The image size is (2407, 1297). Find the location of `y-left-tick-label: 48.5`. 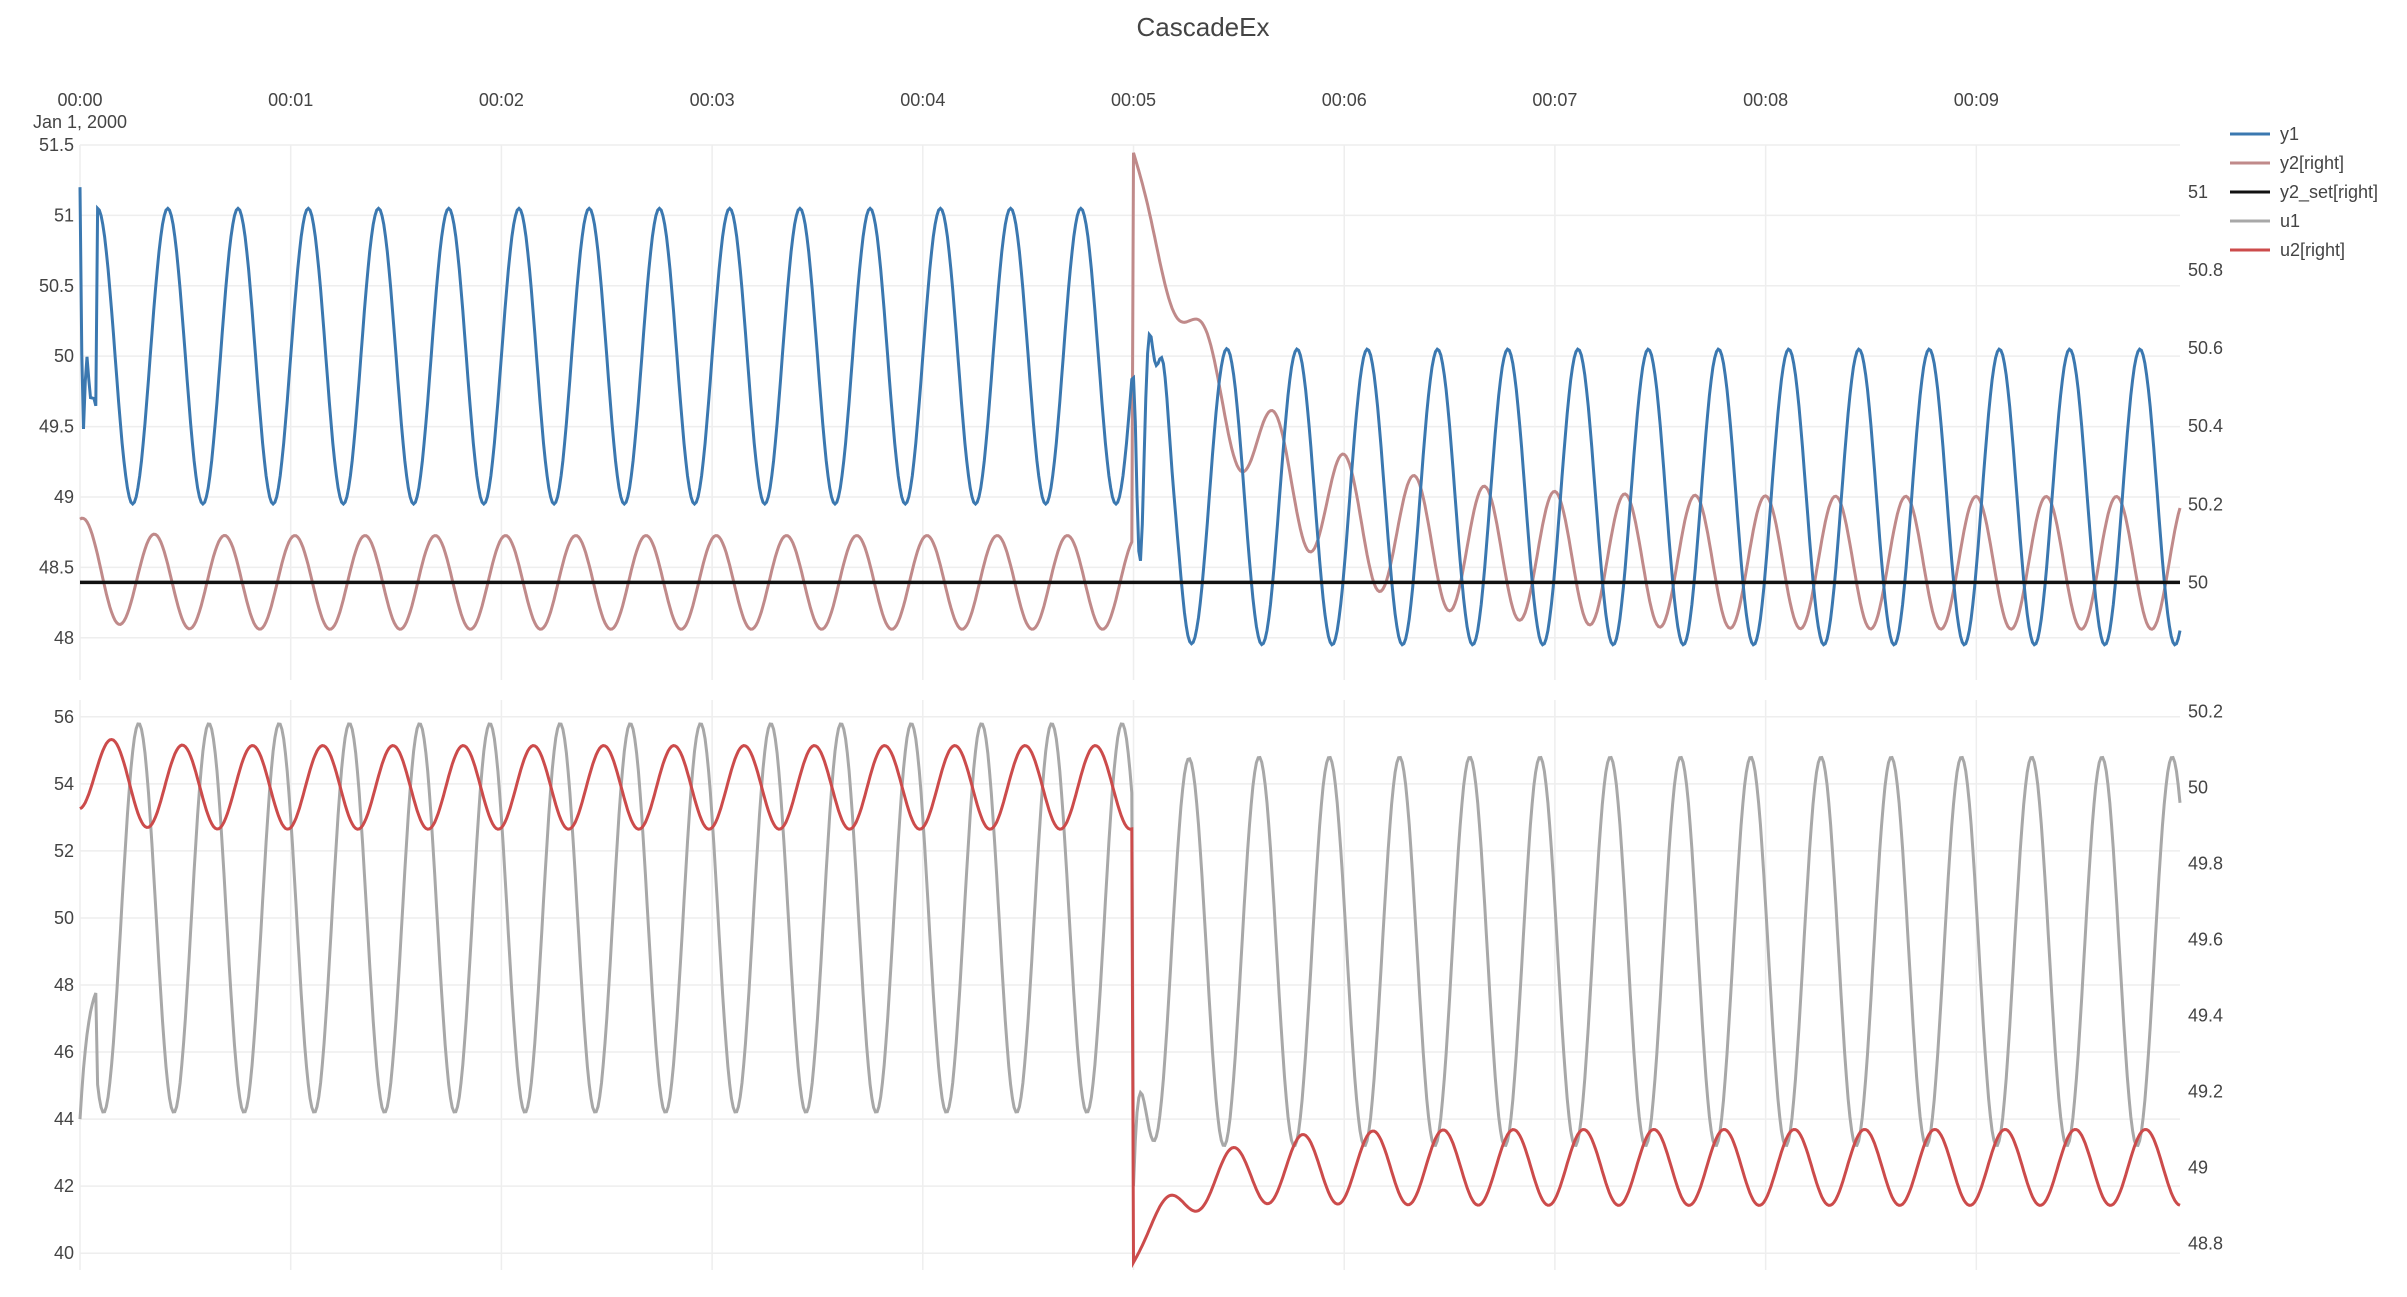

y-left-tick-label: 48.5 is located at coordinates (56, 567).